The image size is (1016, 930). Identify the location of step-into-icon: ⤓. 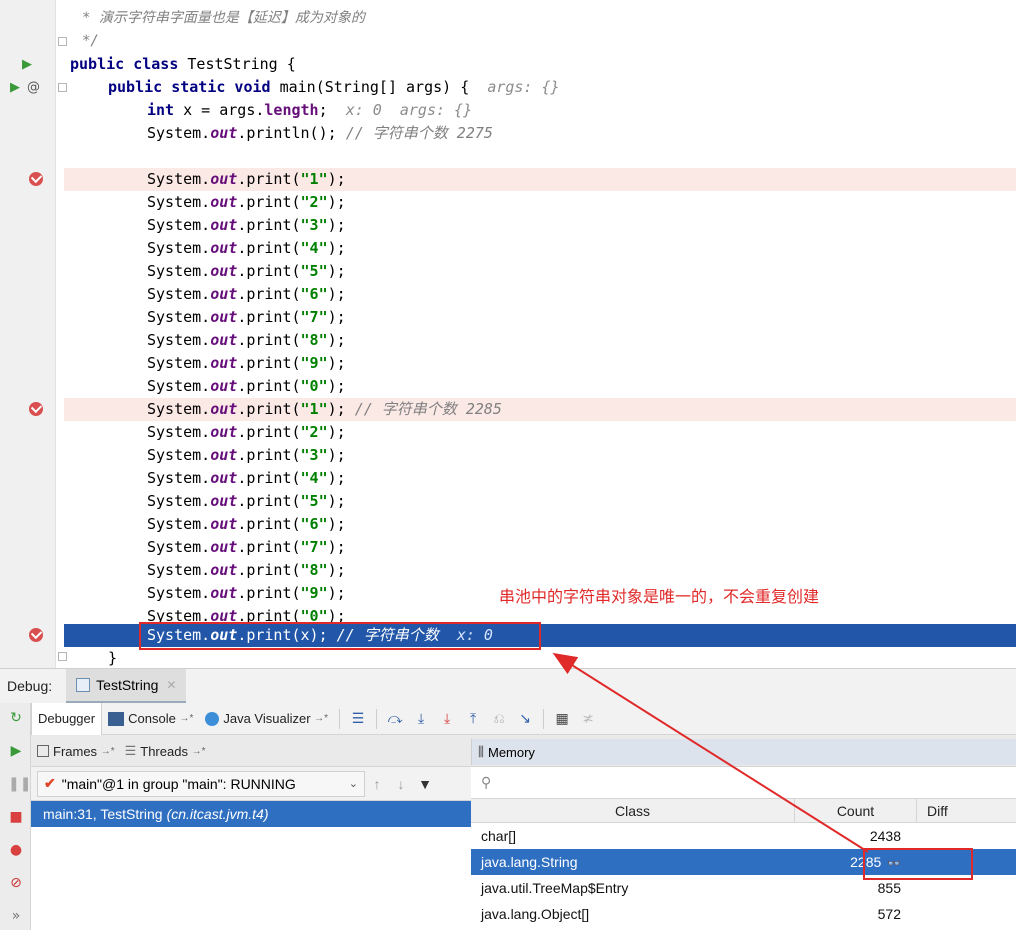
(421, 719).